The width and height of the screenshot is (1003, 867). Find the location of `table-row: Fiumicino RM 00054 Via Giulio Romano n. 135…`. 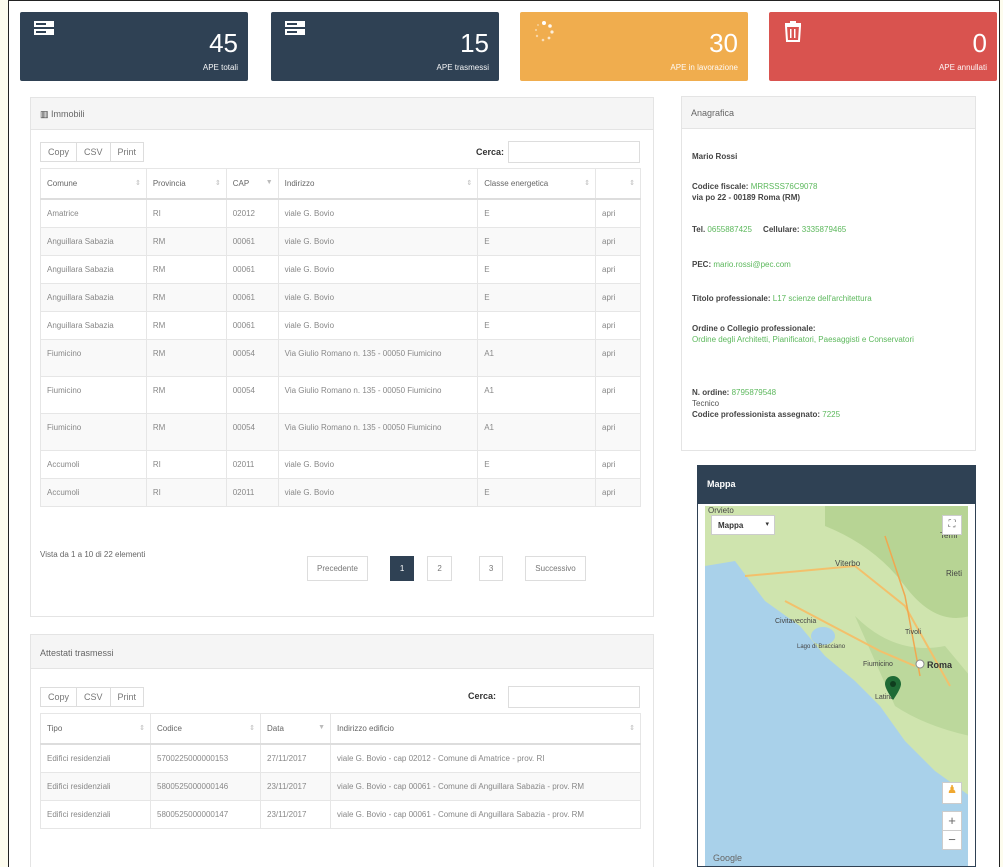

table-row: Fiumicino RM 00054 Via Giulio Romano n. 135… is located at coordinates (340, 395).